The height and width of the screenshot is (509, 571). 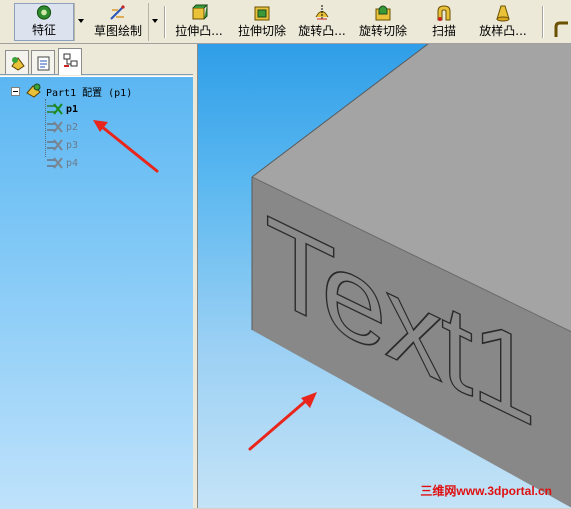 What do you see at coordinates (561, 29) in the screenshot?
I see `fillet-icon` at bounding box center [561, 29].